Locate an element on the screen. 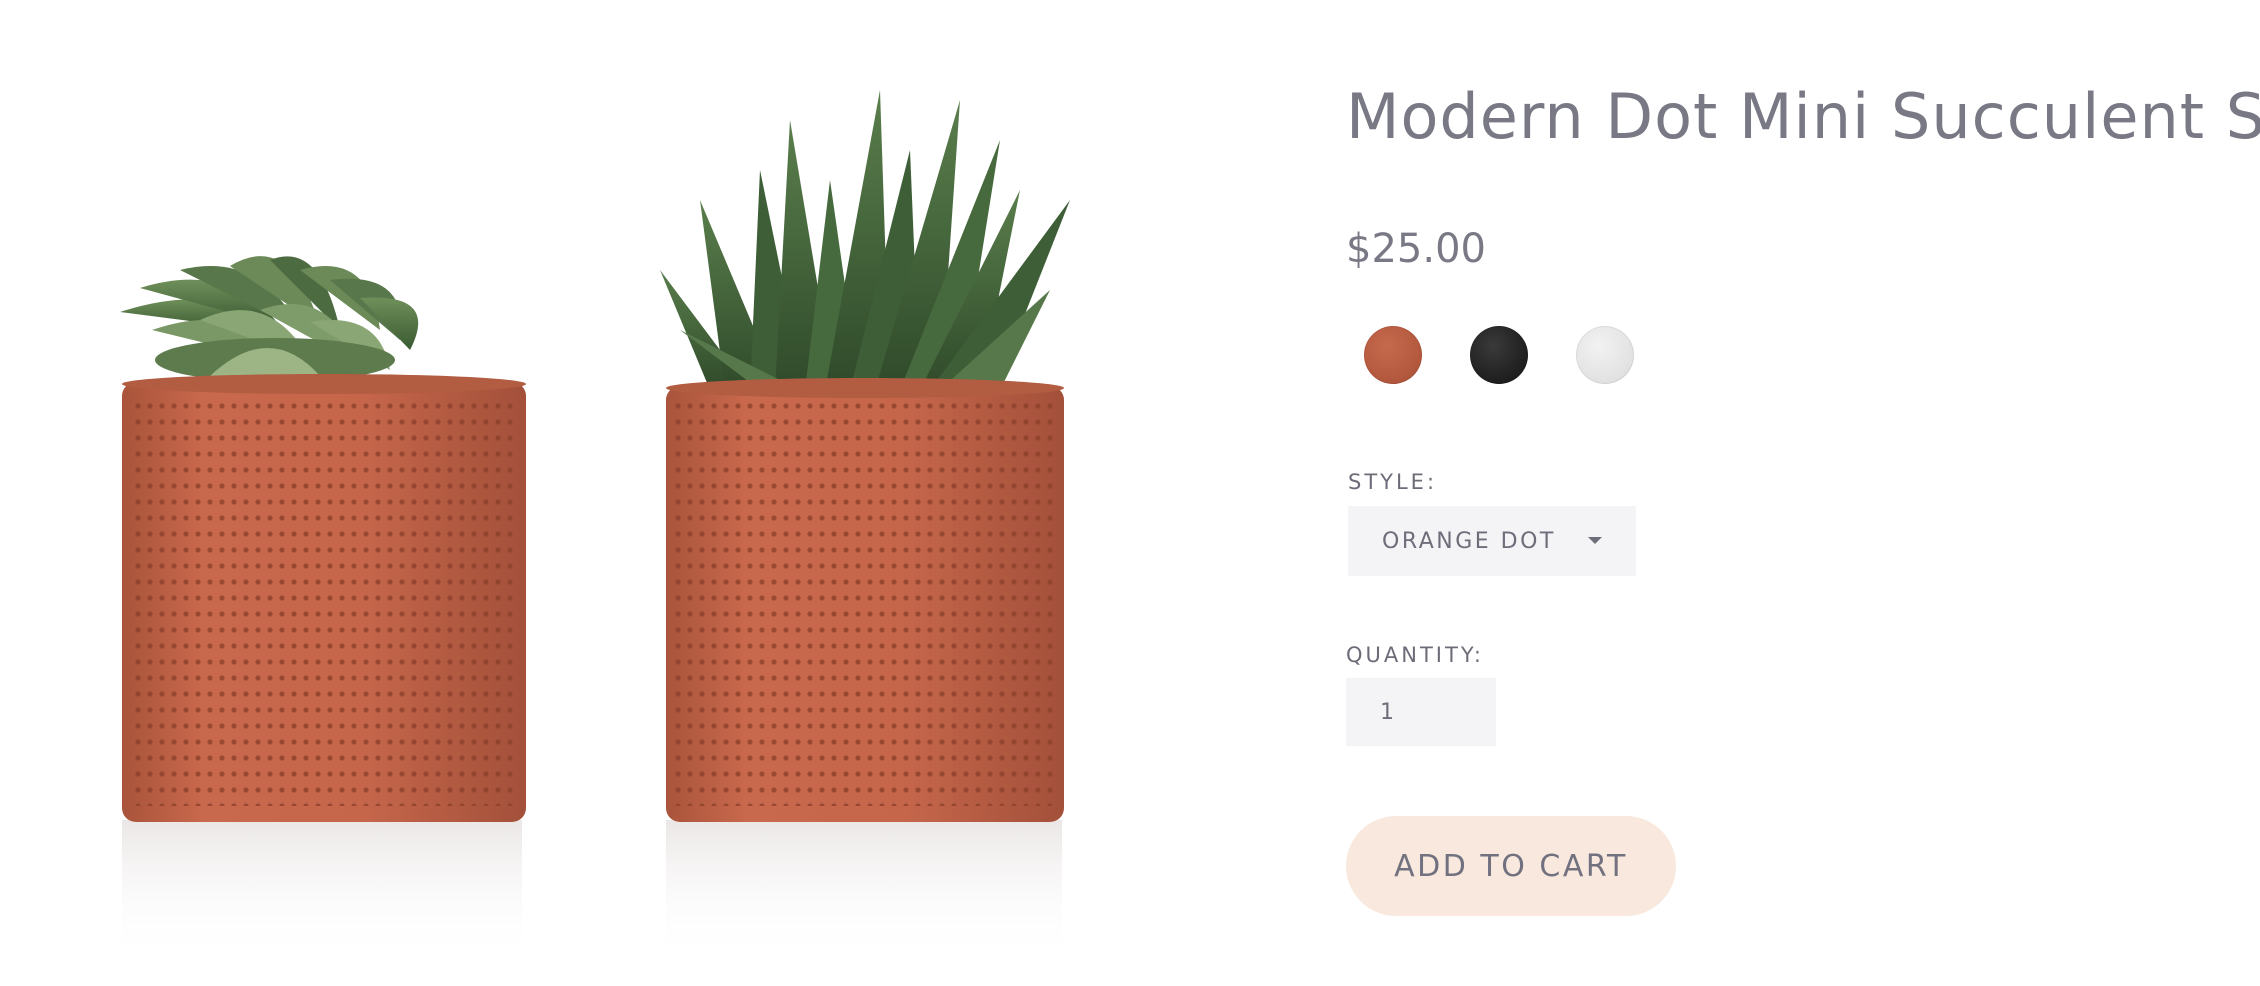 This screenshot has width=2260, height=986. style-label: STYLE: is located at coordinates (1393, 482).